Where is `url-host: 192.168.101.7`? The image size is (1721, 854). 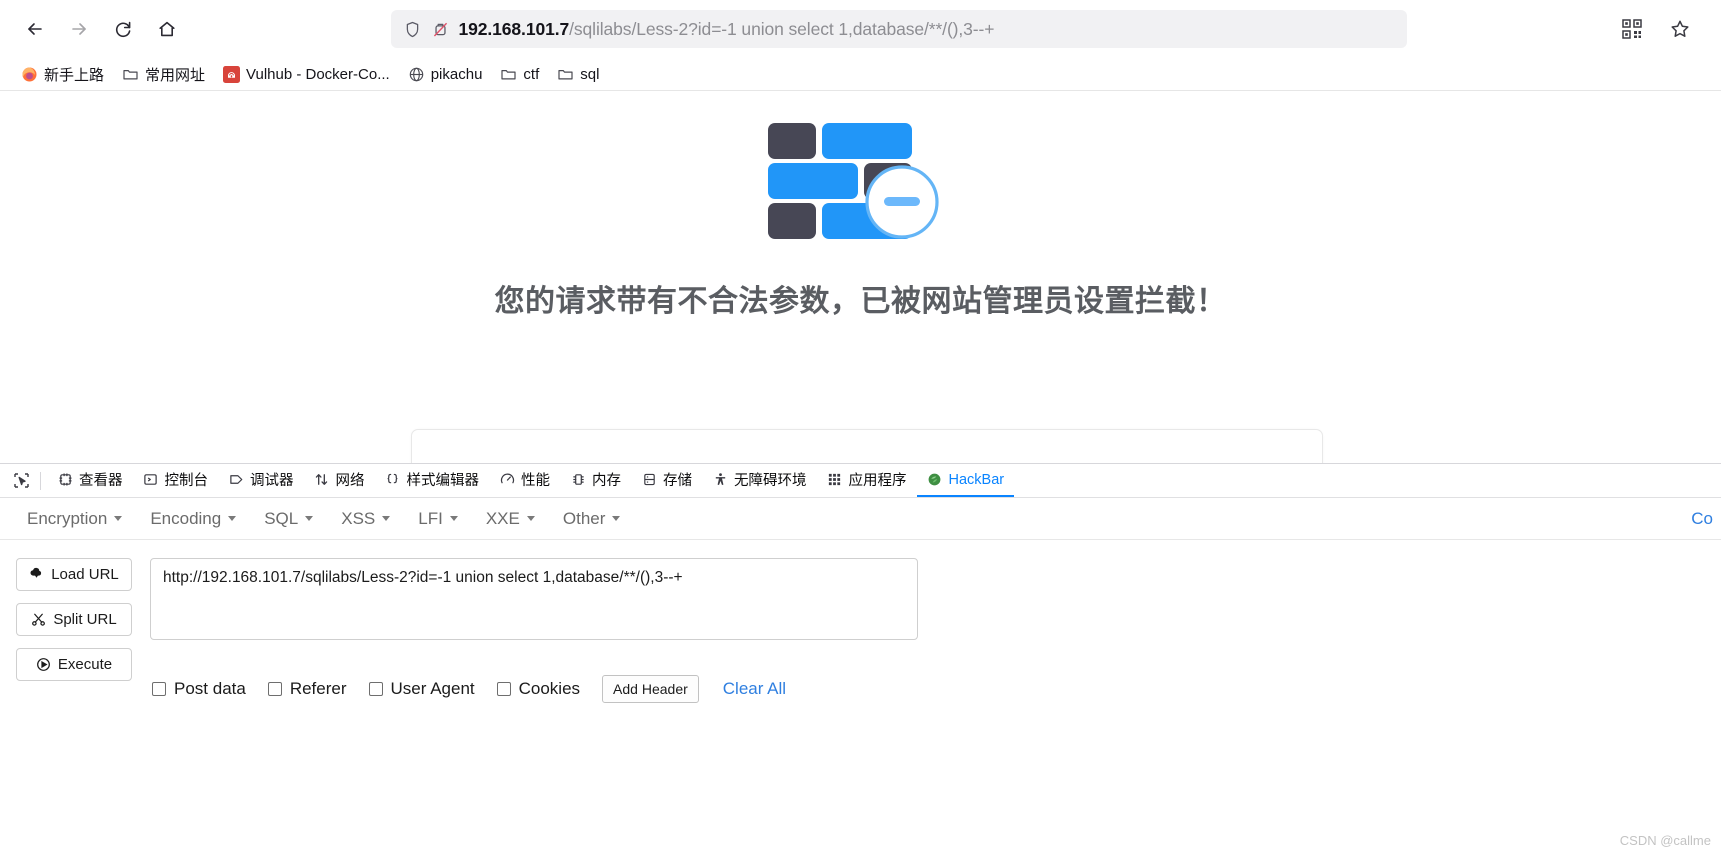 url-host: 192.168.101.7 is located at coordinates (514, 28).